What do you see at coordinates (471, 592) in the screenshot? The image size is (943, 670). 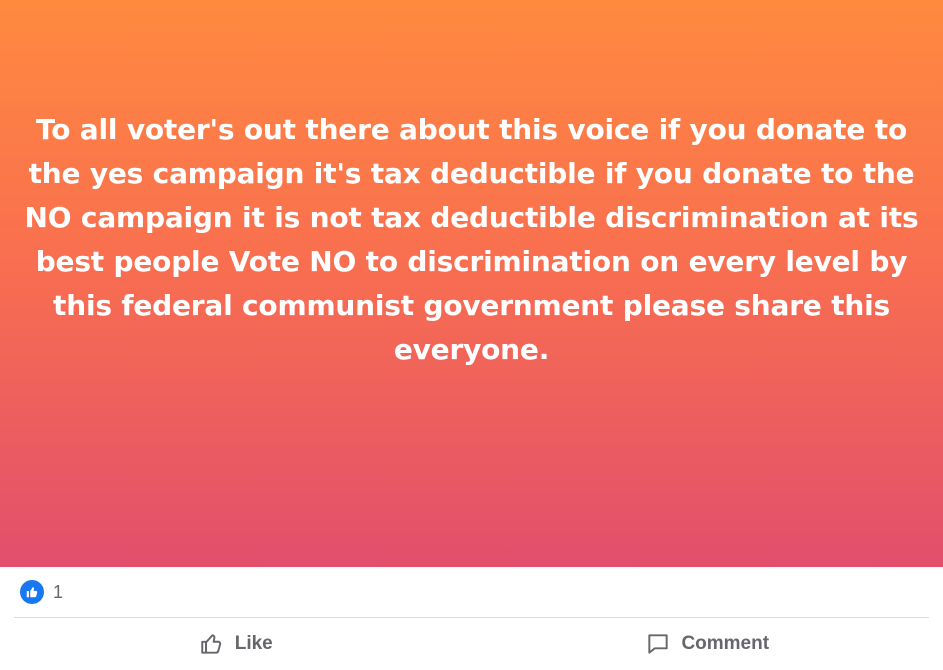 I see `reactions-summary: 1` at bounding box center [471, 592].